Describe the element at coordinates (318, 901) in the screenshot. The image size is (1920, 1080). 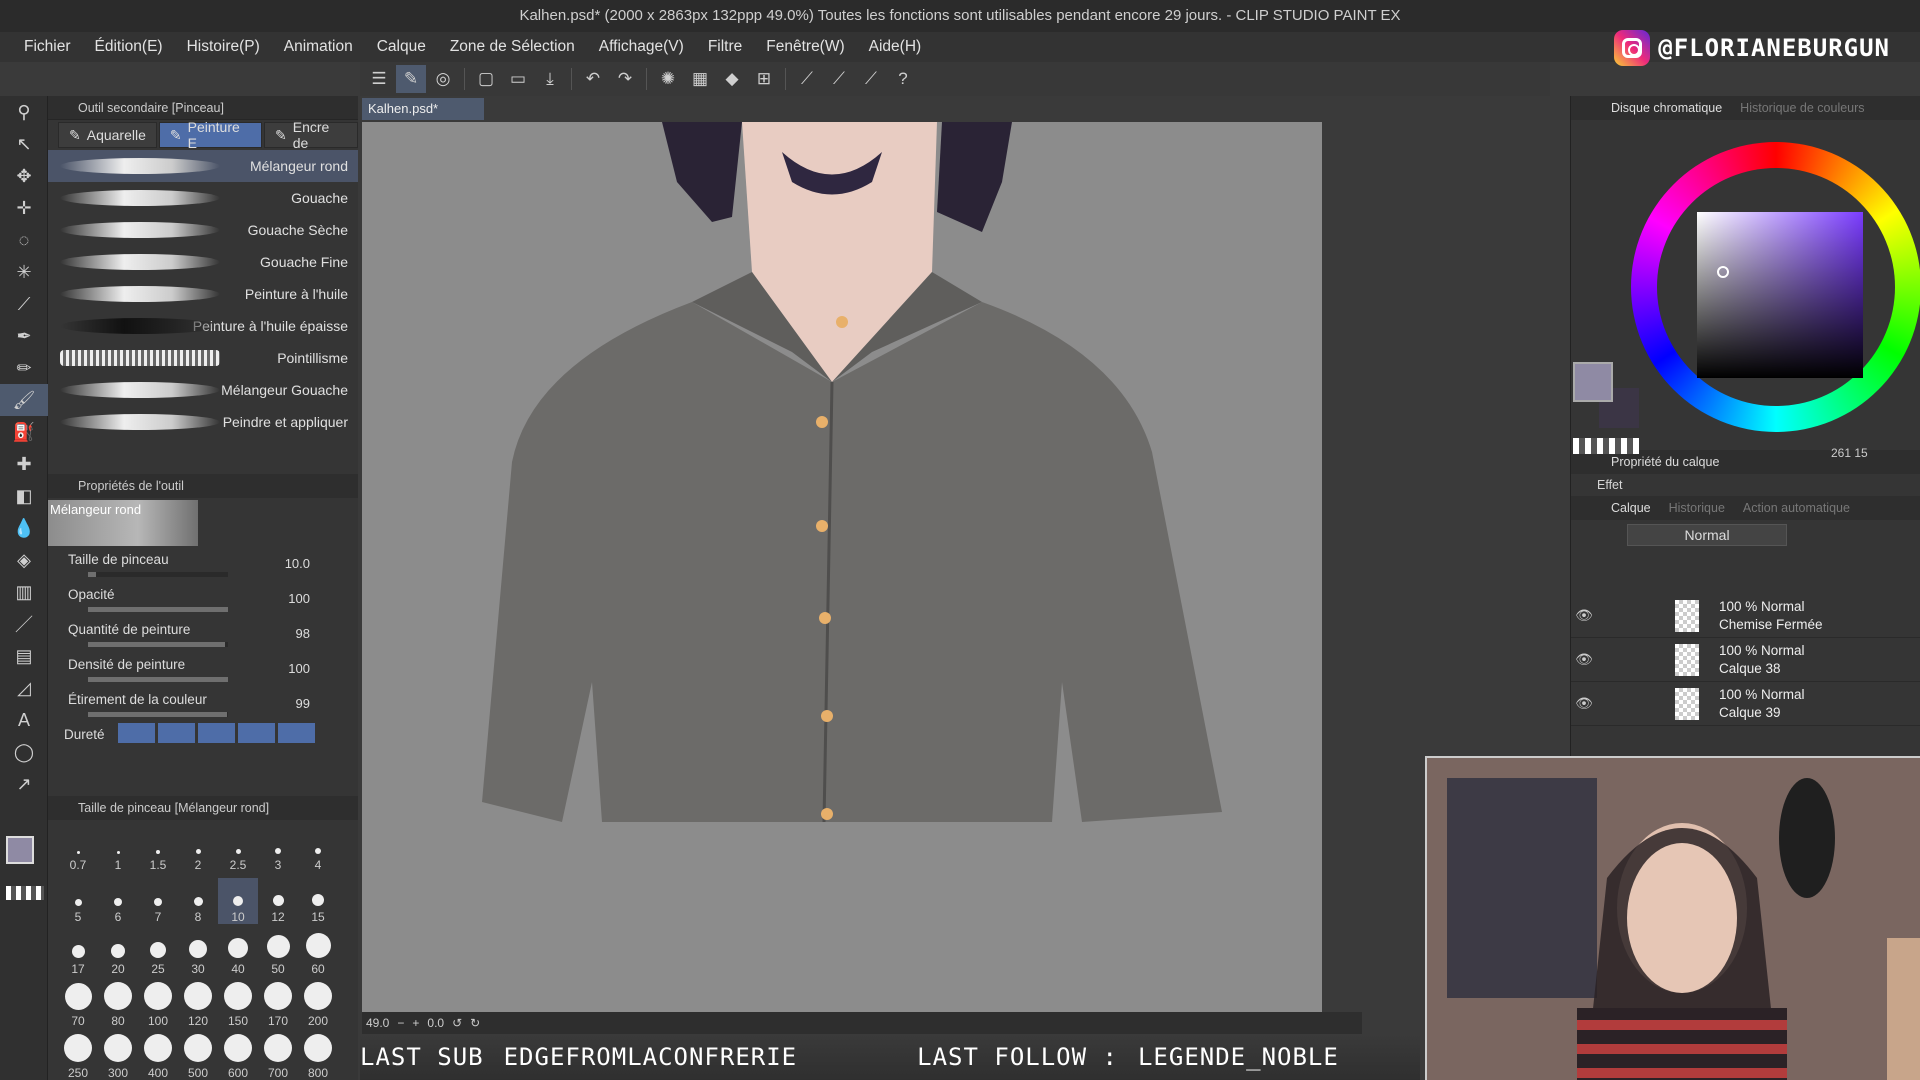
I see `brush-size-preset: 15` at that location.